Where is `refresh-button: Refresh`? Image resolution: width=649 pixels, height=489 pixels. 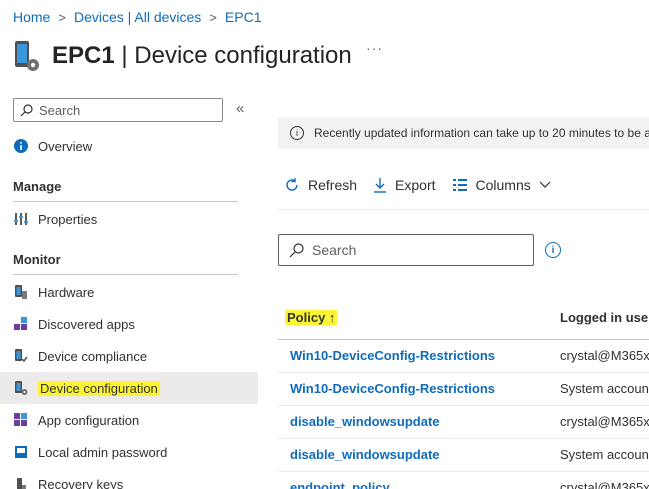
refresh-button: Refresh is located at coordinates (320, 185).